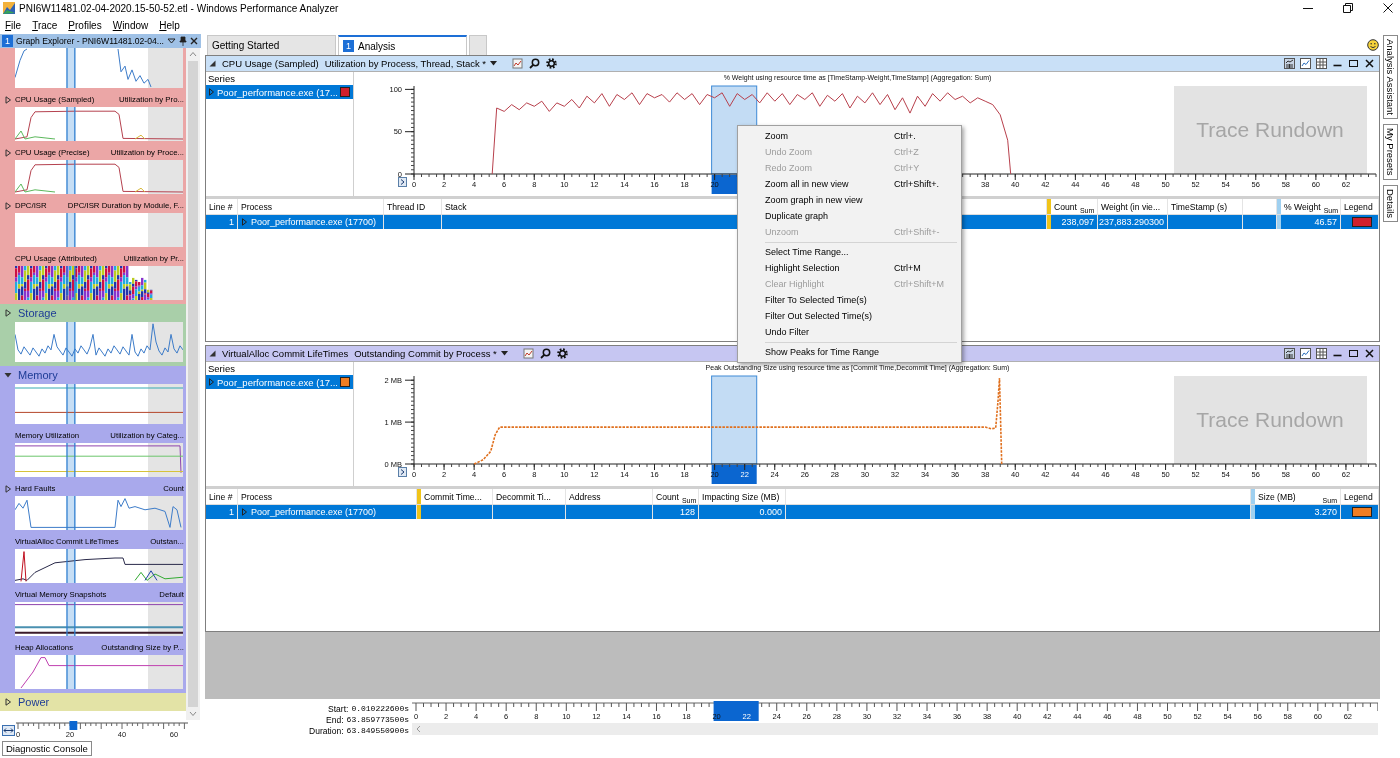 The height and width of the screenshot is (758, 1400). Describe the element at coordinates (179, 8) in the screenshot. I see `window-title: PNI6W11481.02-04-2020.15-50-52.etl - Windows Performance Analyzer` at that location.